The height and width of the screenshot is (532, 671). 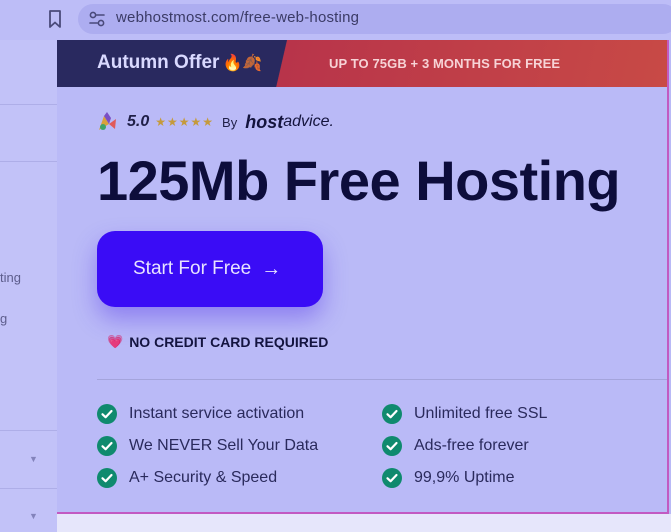 I want to click on rating-mascot-icon, so click(x=107, y=121).